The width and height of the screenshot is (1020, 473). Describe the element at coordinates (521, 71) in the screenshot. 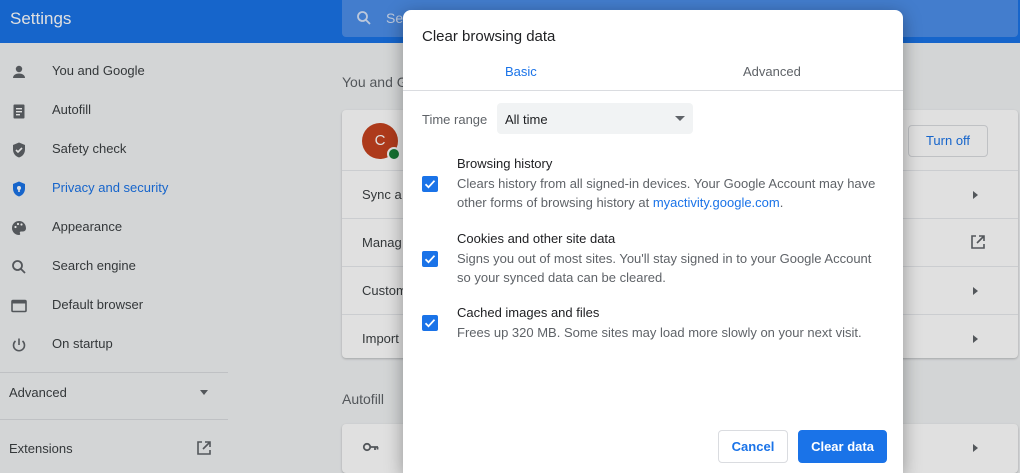

I see `tab-basic: Basic` at that location.